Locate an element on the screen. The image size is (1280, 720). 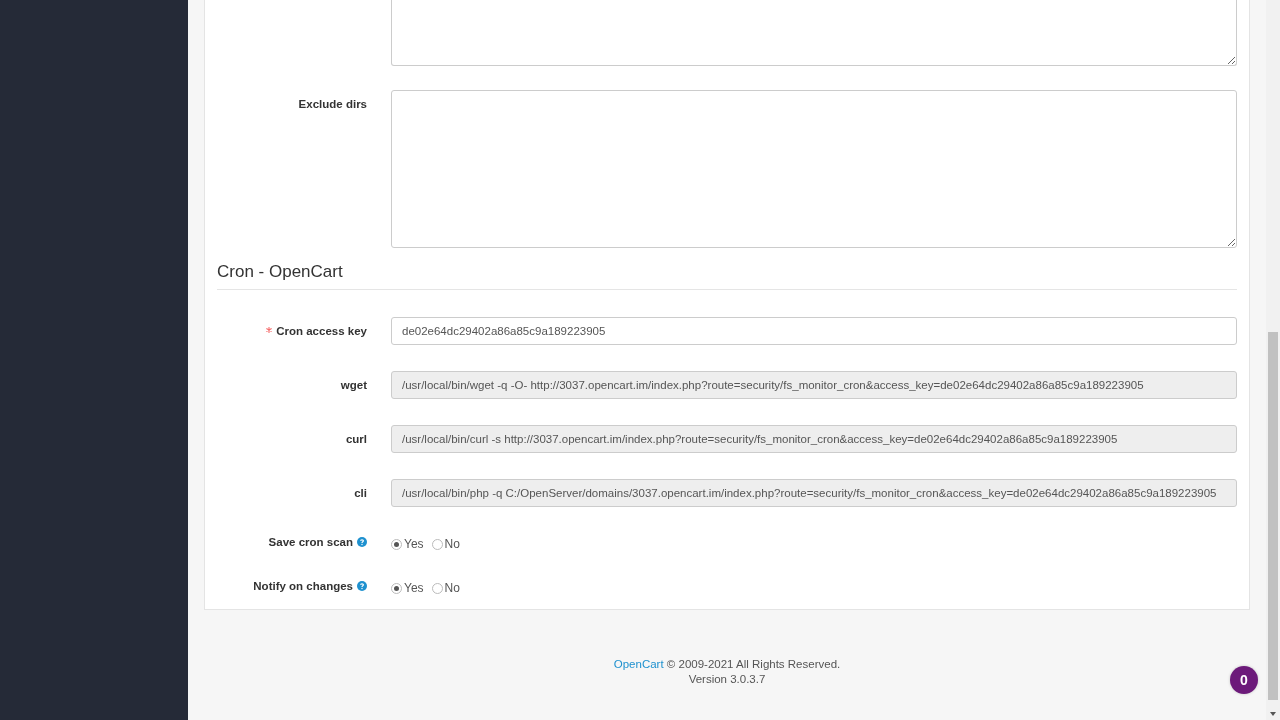
scrollbar is located at coordinates (1273, 360).